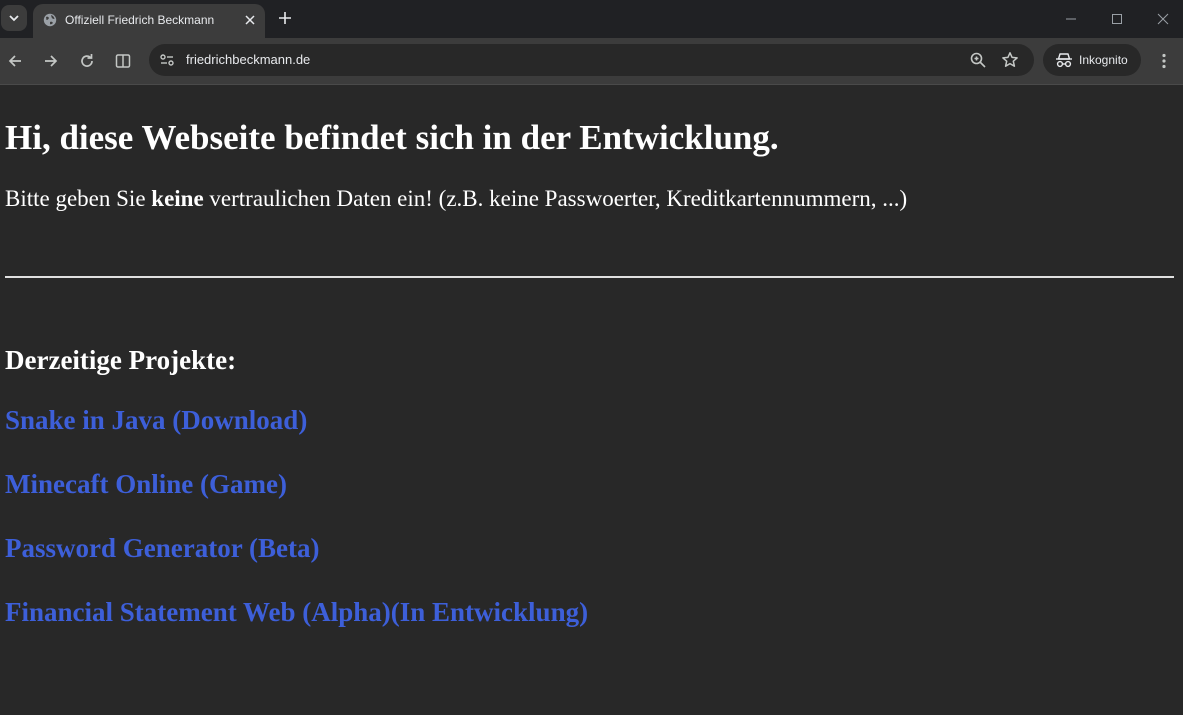 Image resolution: width=1183 pixels, height=715 pixels. What do you see at coordinates (15, 61) in the screenshot?
I see `back-arrow-icon` at bounding box center [15, 61].